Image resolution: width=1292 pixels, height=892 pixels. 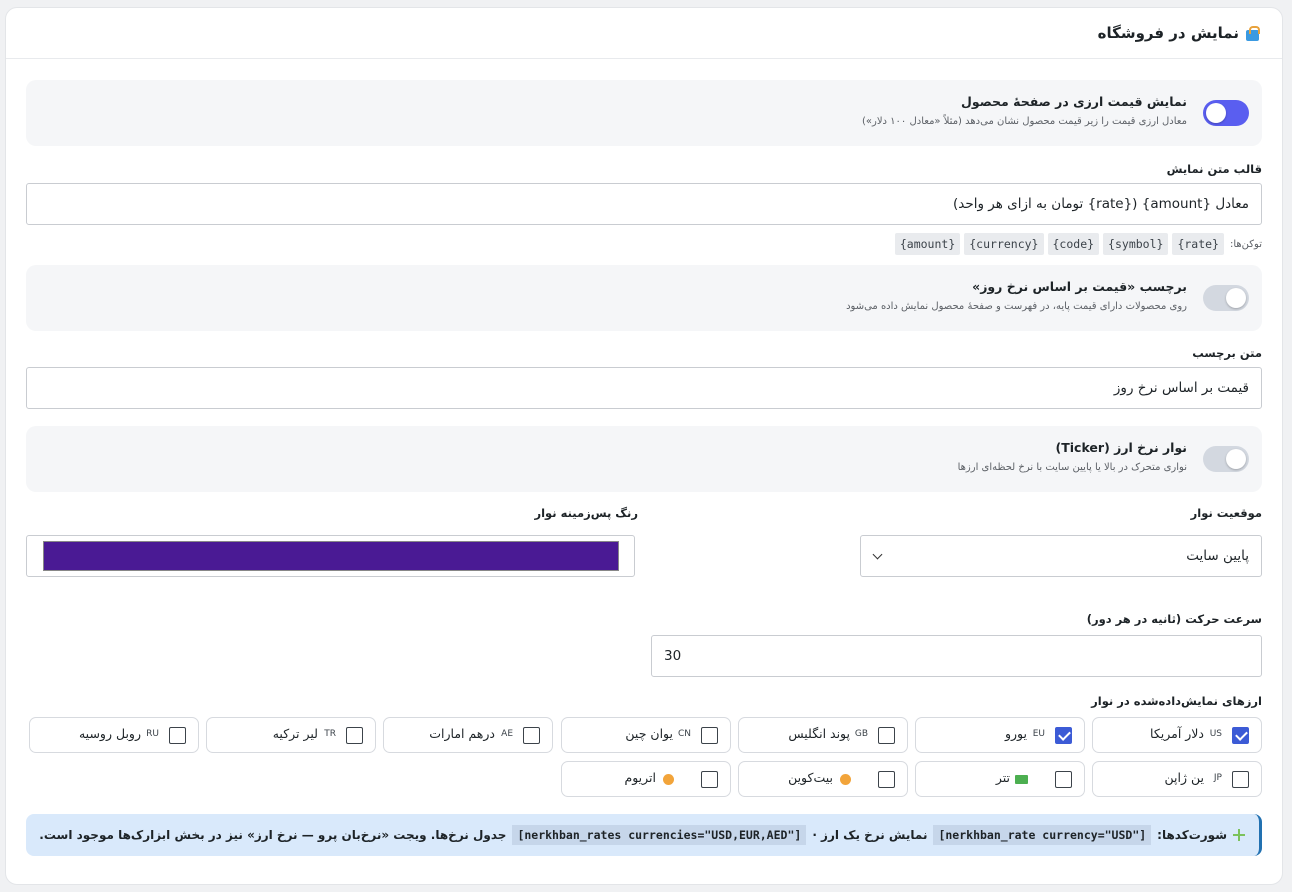 What do you see at coordinates (1079, 286) in the screenshot?
I see `badge-toggle-title: برچسب «قیمت بر اساس نرخ روز»` at bounding box center [1079, 286].